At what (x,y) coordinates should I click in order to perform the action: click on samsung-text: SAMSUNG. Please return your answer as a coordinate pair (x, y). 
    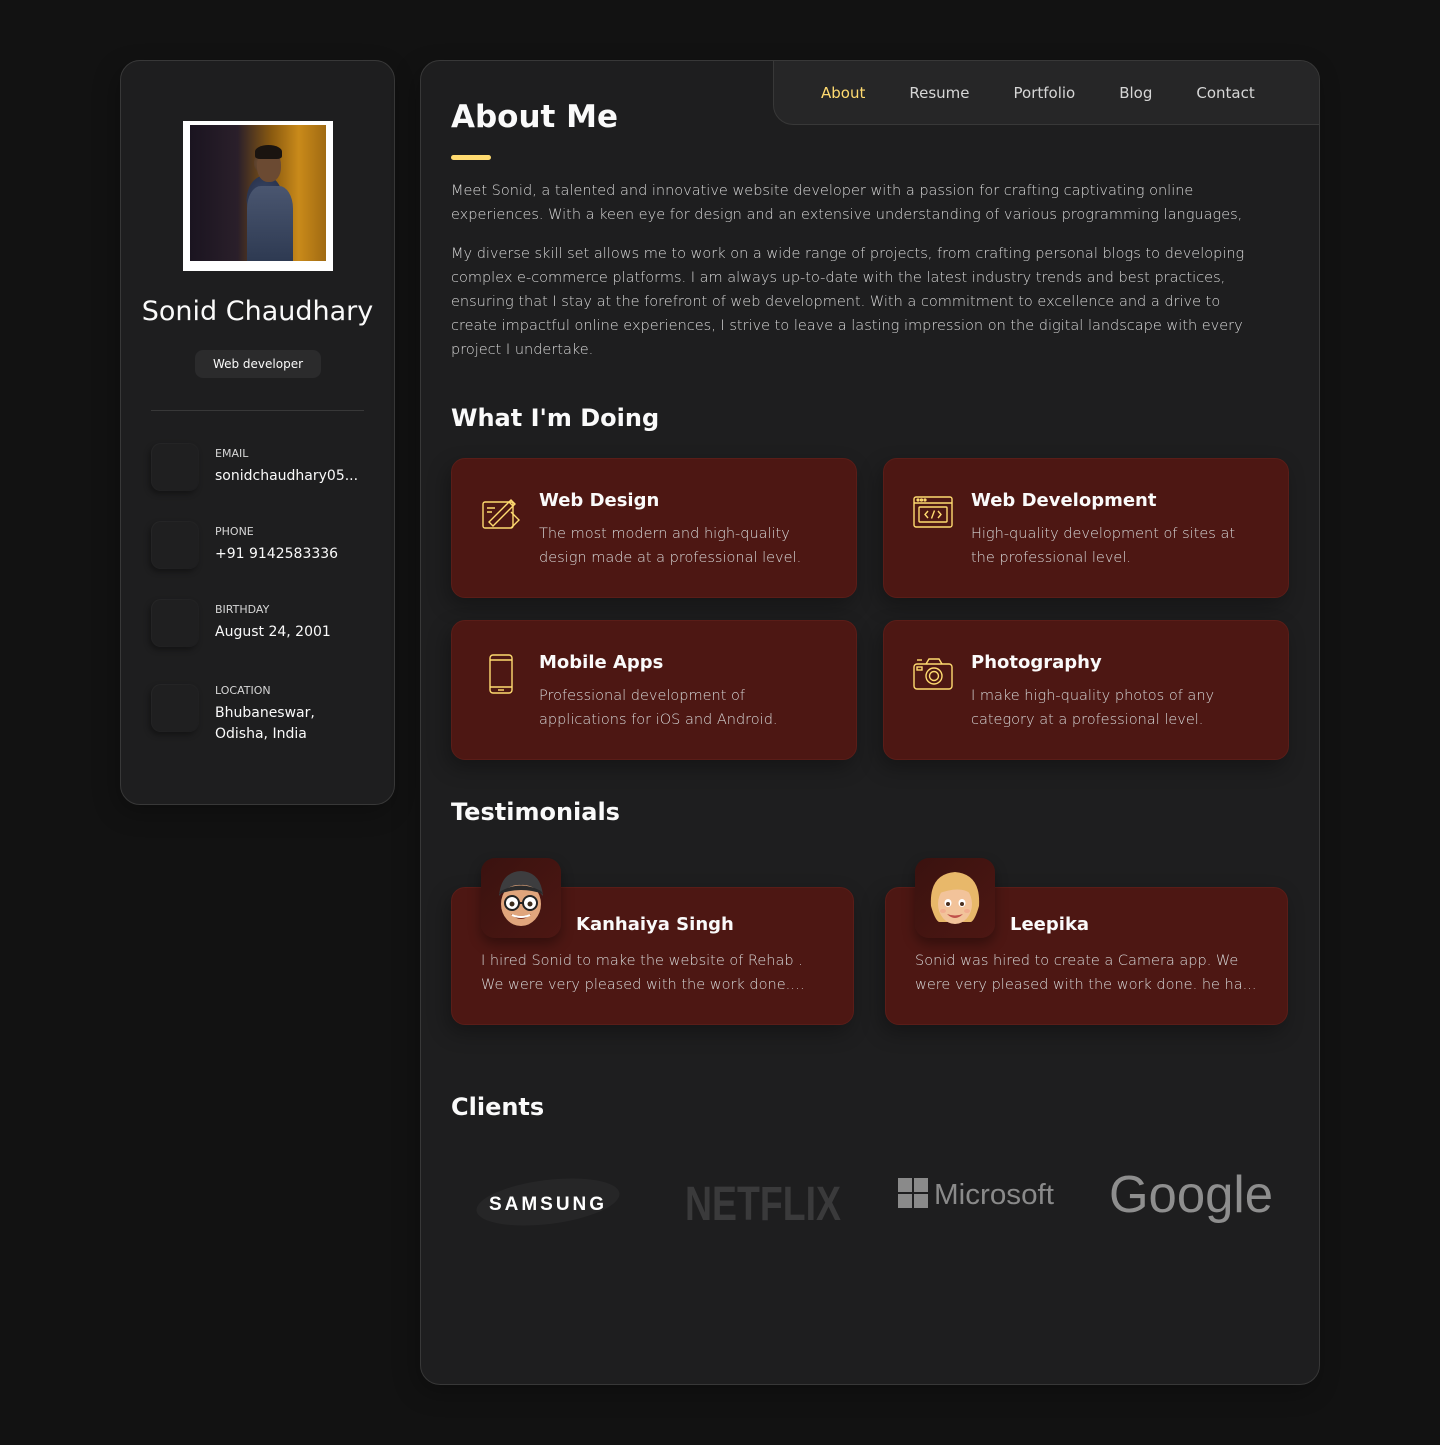
    Looking at the image, I should click on (548, 1204).